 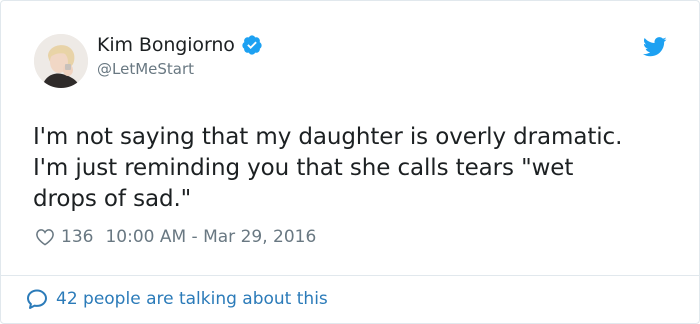 I want to click on author-handle: @LetMeStart, so click(x=145, y=69).